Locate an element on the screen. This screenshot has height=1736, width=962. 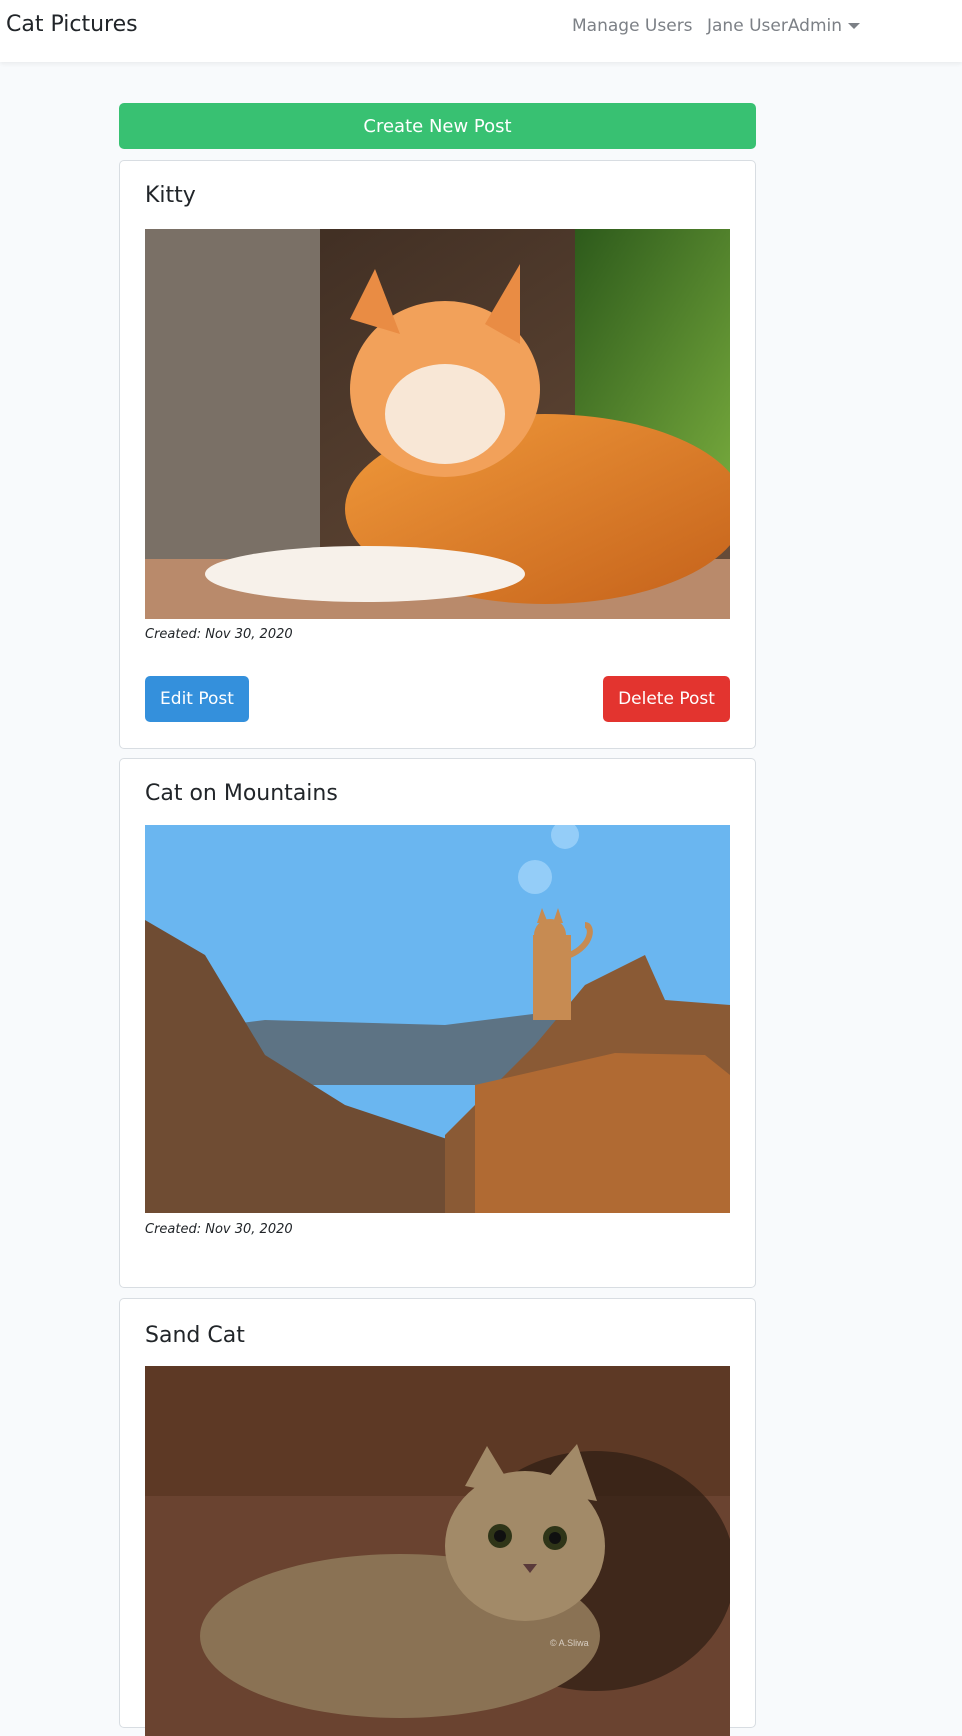
delete-post-button: Delete Post is located at coordinates (666, 699).